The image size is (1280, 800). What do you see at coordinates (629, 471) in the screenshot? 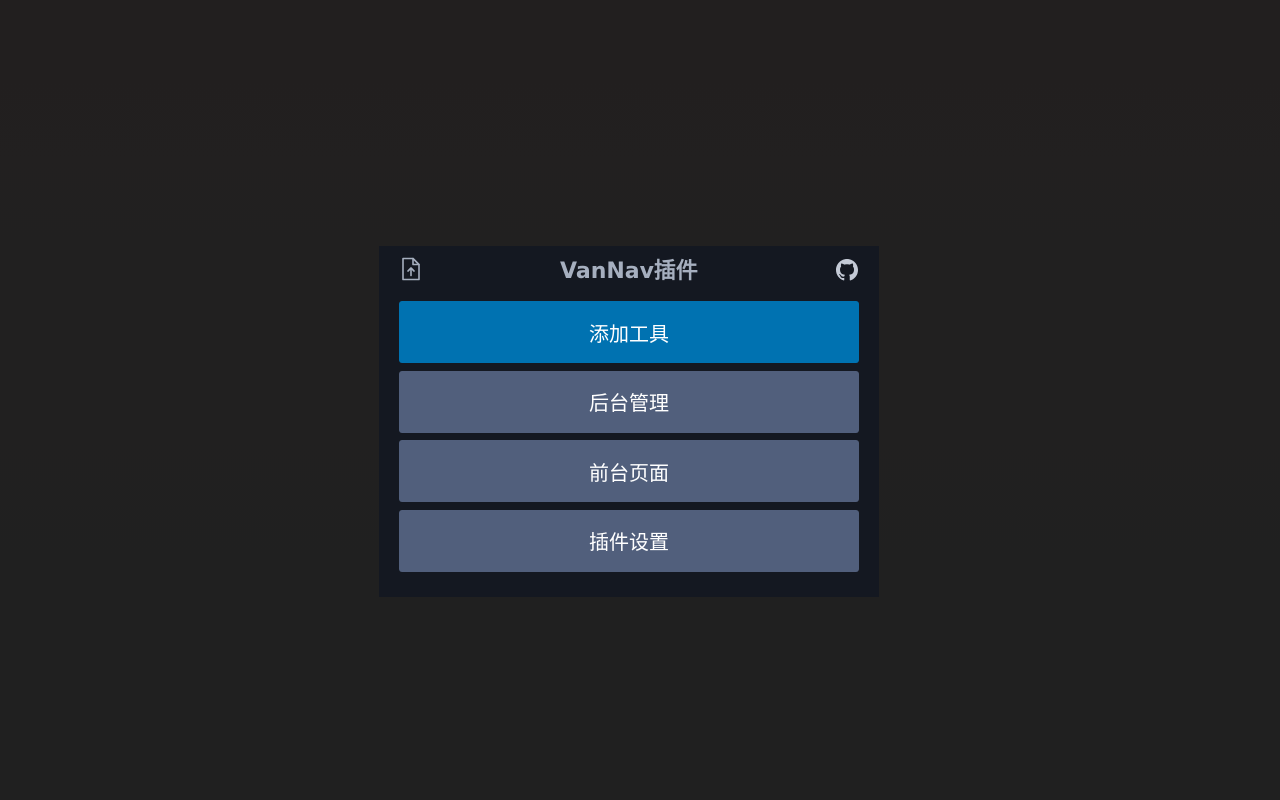
I see `front-page-button: 前台页面` at bounding box center [629, 471].